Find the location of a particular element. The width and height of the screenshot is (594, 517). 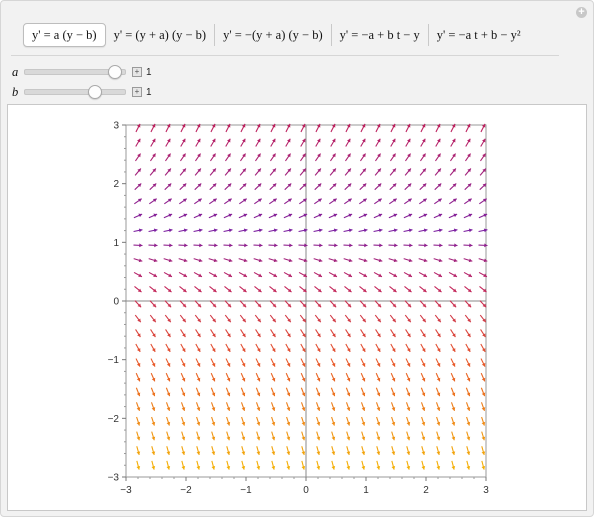

tab-equation-2: y' = (y + a) (y − b) is located at coordinates (161, 35).